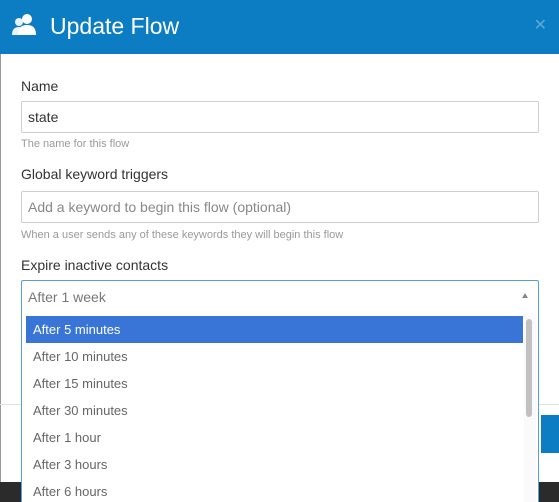 The width and height of the screenshot is (559, 502). I want to click on option-30-minutes: After 30 minutes, so click(274, 410).